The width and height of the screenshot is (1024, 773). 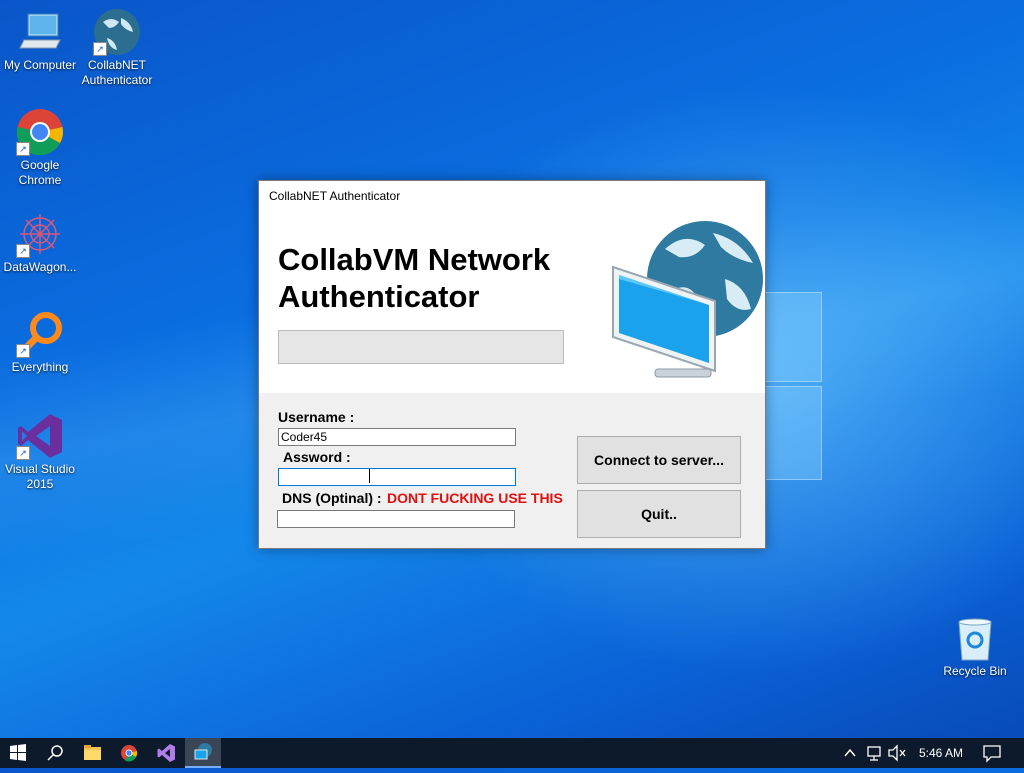 I want to click on recycle-bin-icon, so click(x=975, y=638).